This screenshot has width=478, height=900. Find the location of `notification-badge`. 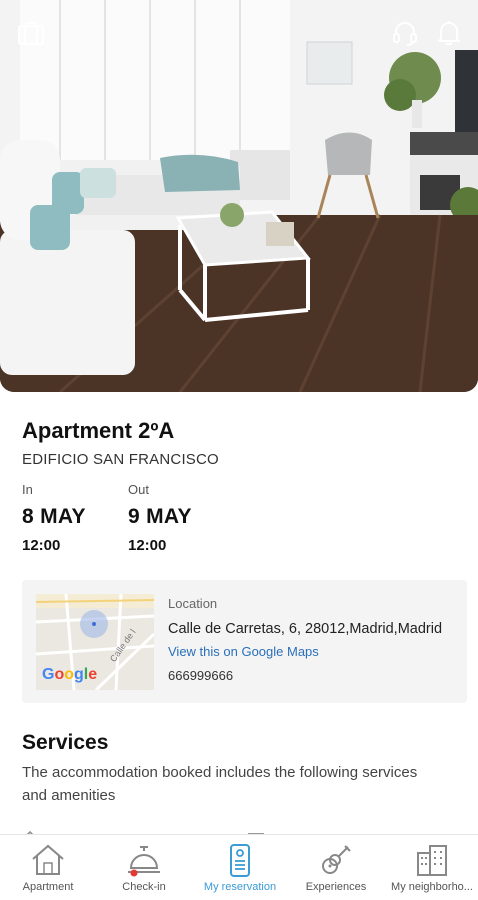

notification-badge is located at coordinates (134, 873).